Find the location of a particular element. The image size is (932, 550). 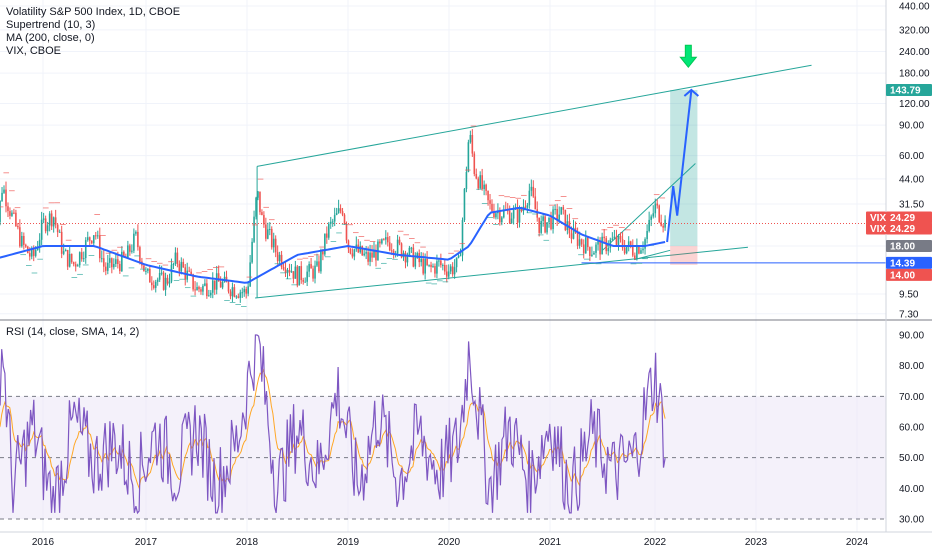

price-tick-label: 9.50 is located at coordinates (909, 295).